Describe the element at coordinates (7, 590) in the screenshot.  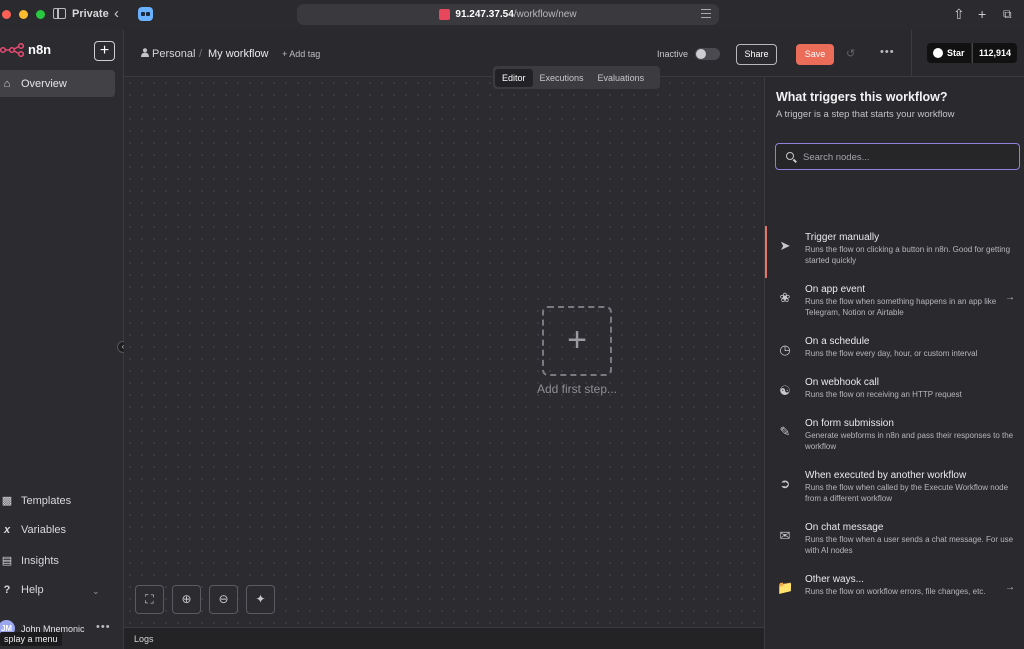
I see `help-icon: ?` at that location.